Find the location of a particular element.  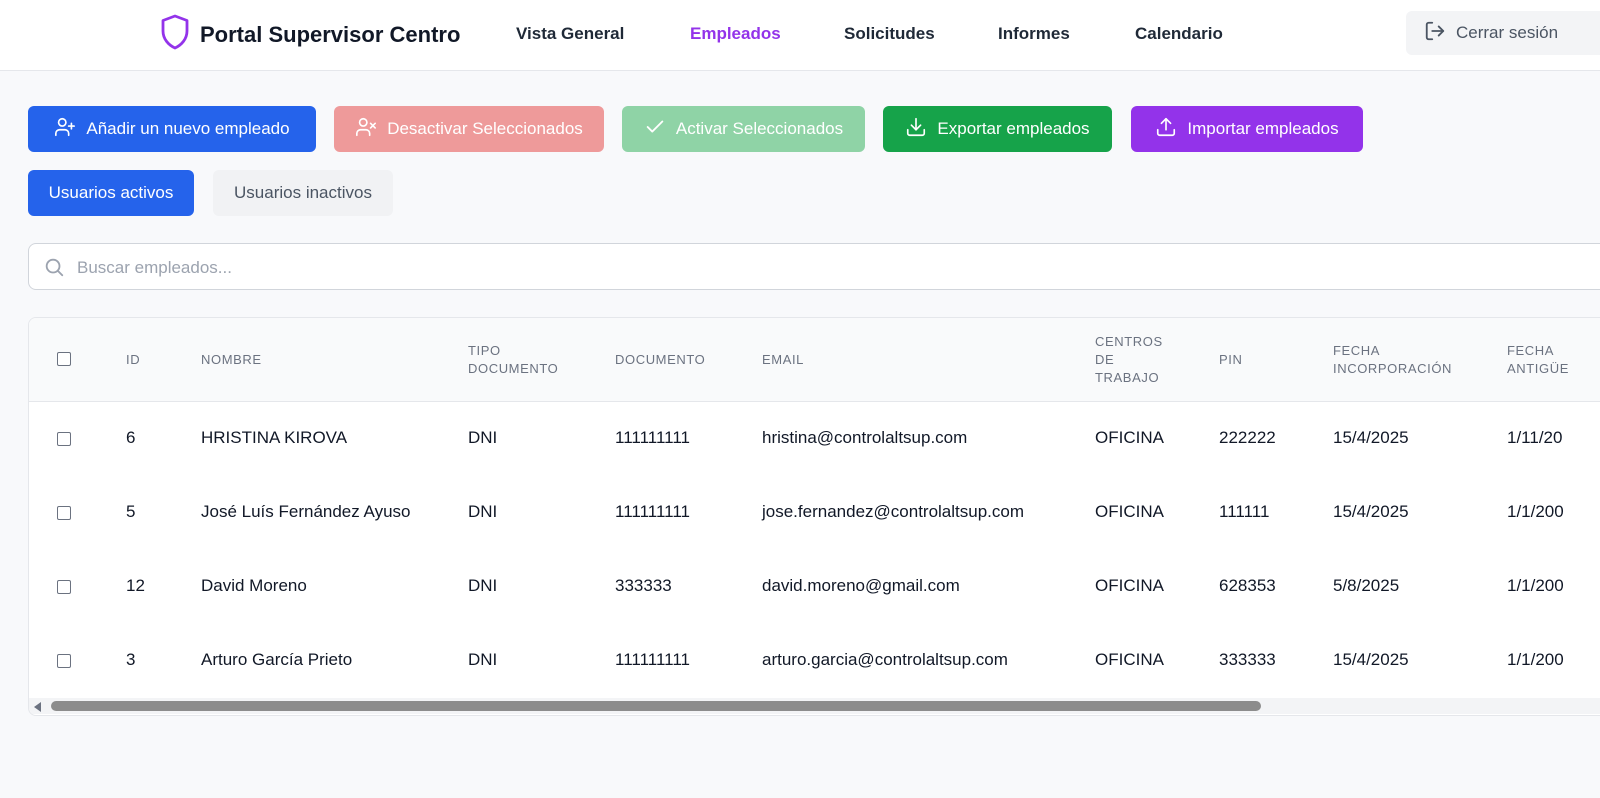

import-employees-button: Importar empleados is located at coordinates (1247, 129).